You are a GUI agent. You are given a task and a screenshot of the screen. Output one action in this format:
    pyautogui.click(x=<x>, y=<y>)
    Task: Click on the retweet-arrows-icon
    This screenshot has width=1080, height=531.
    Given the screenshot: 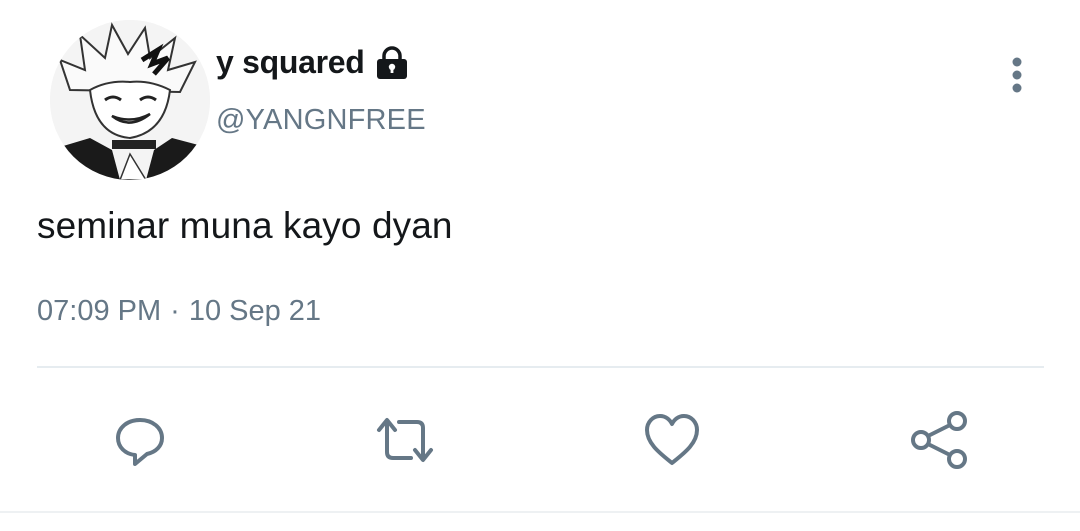 What is the action you would take?
    pyautogui.click(x=405, y=440)
    